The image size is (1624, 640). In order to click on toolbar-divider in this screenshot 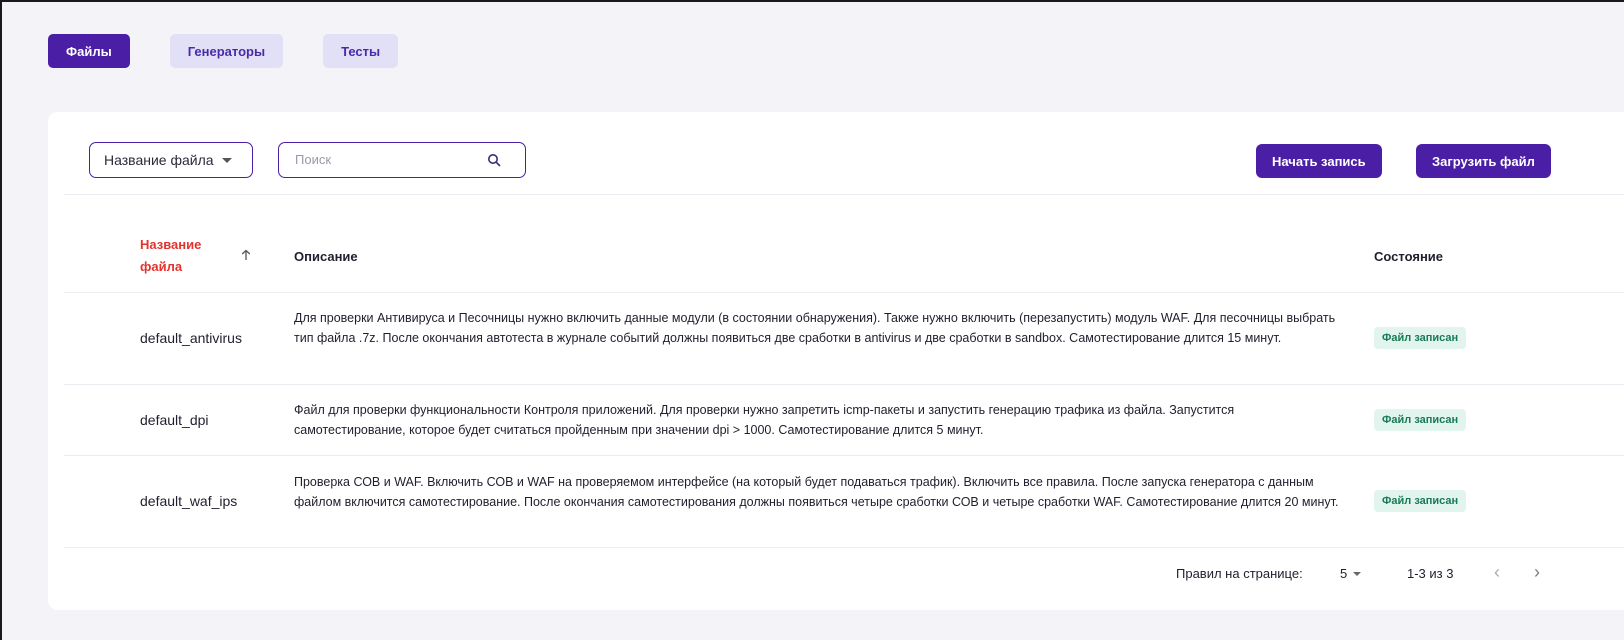, I will do `click(844, 194)`.